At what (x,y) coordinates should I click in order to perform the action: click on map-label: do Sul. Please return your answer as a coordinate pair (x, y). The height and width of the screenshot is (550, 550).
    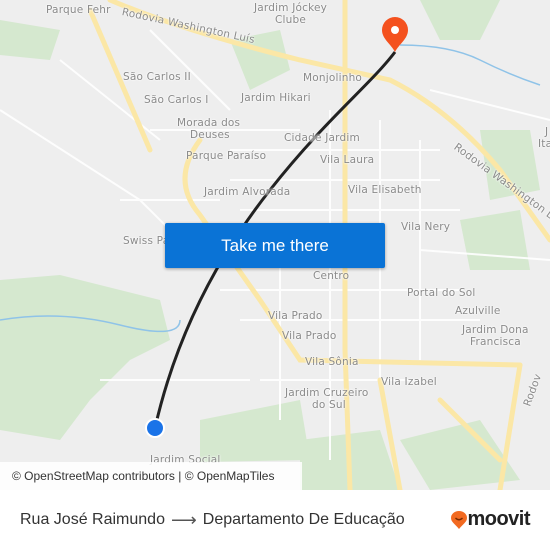
    Looking at the image, I should click on (329, 405).